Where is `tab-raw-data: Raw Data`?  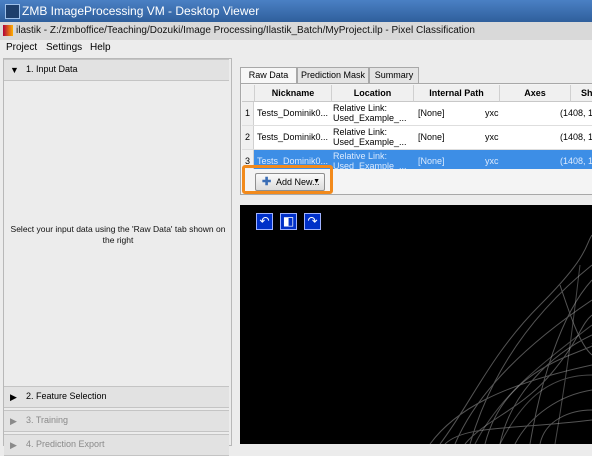 tab-raw-data: Raw Data is located at coordinates (268, 75).